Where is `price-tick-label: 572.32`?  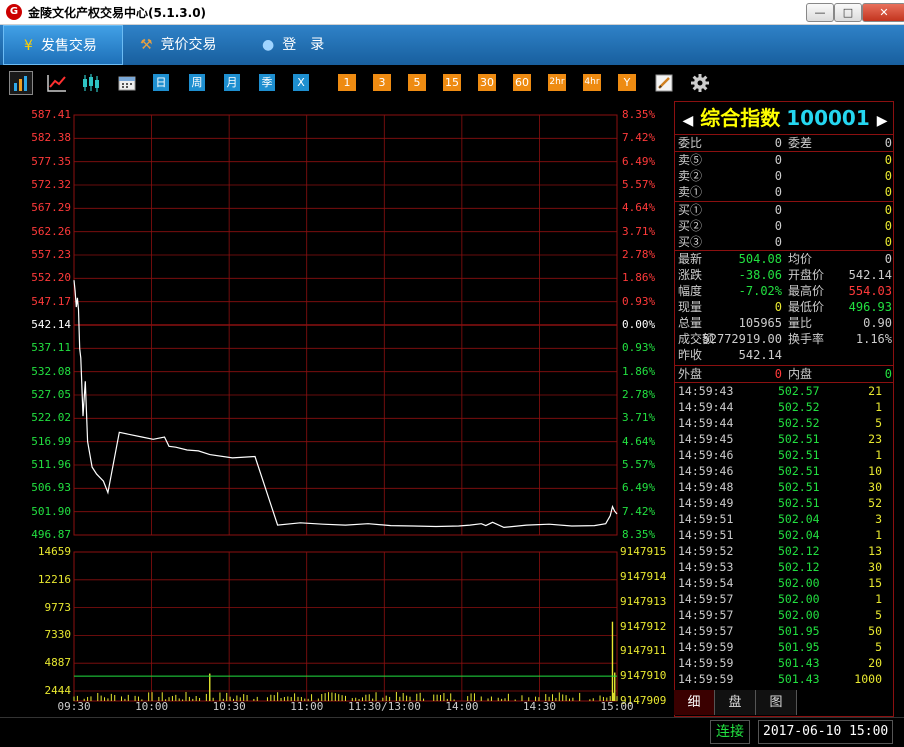 price-tick-label: 572.32 is located at coordinates (51, 184).